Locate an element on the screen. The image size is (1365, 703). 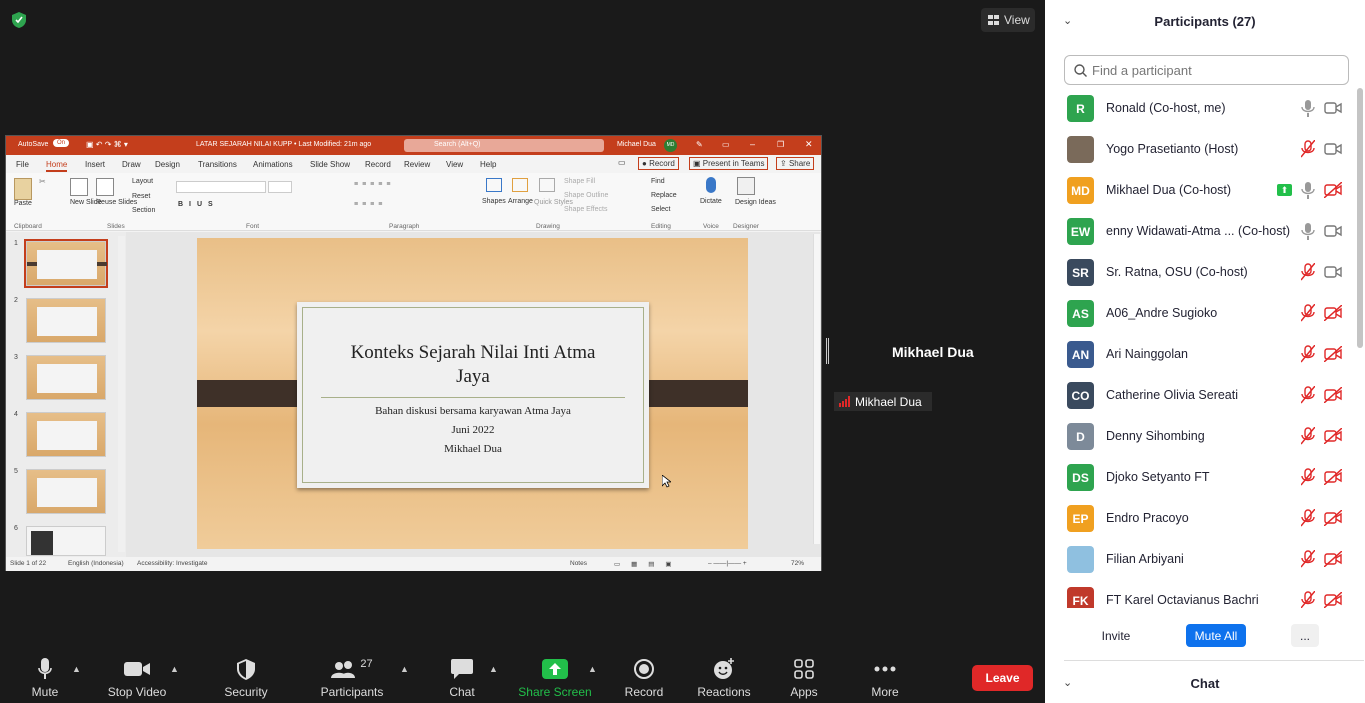
shapes-icon is located at coordinates (494, 185).